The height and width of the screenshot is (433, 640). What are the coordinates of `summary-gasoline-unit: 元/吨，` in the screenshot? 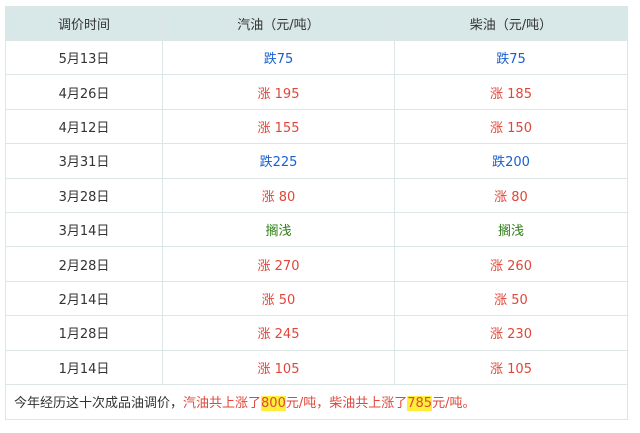 It's located at (307, 404).